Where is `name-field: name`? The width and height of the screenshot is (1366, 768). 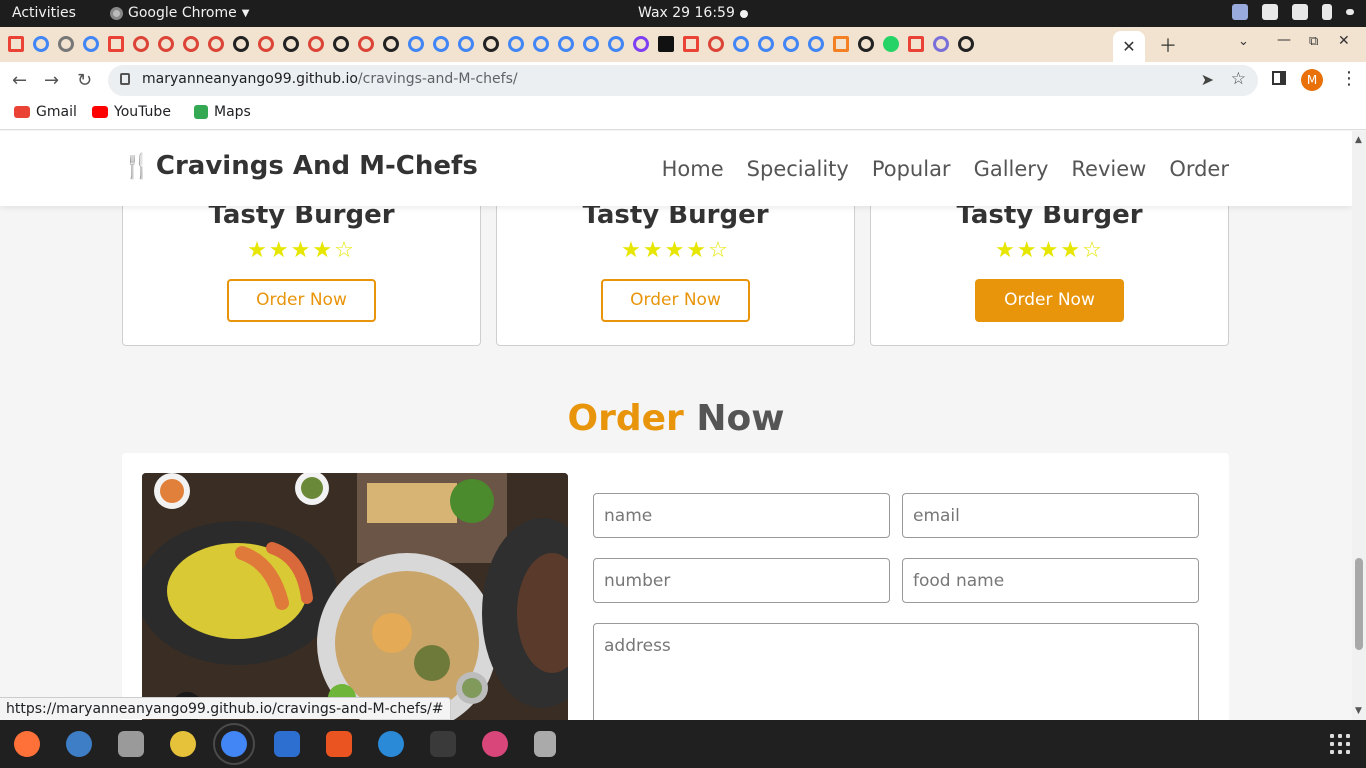
name-field: name is located at coordinates (741, 515).